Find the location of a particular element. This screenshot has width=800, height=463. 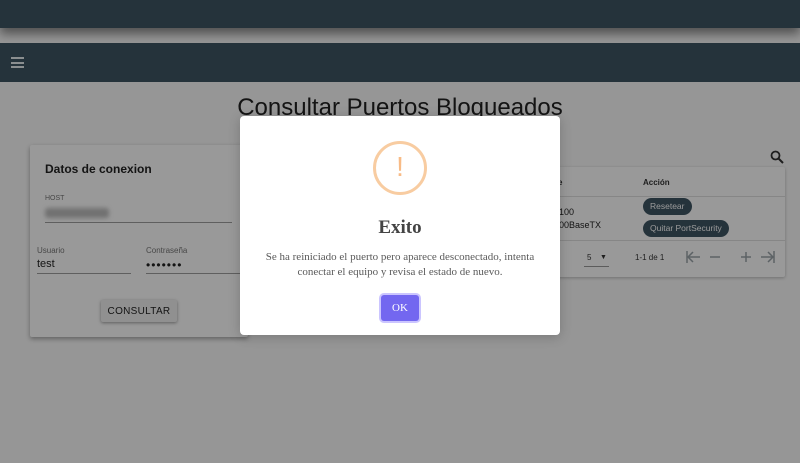

exclamation-glyph: ! is located at coordinates (400, 166).